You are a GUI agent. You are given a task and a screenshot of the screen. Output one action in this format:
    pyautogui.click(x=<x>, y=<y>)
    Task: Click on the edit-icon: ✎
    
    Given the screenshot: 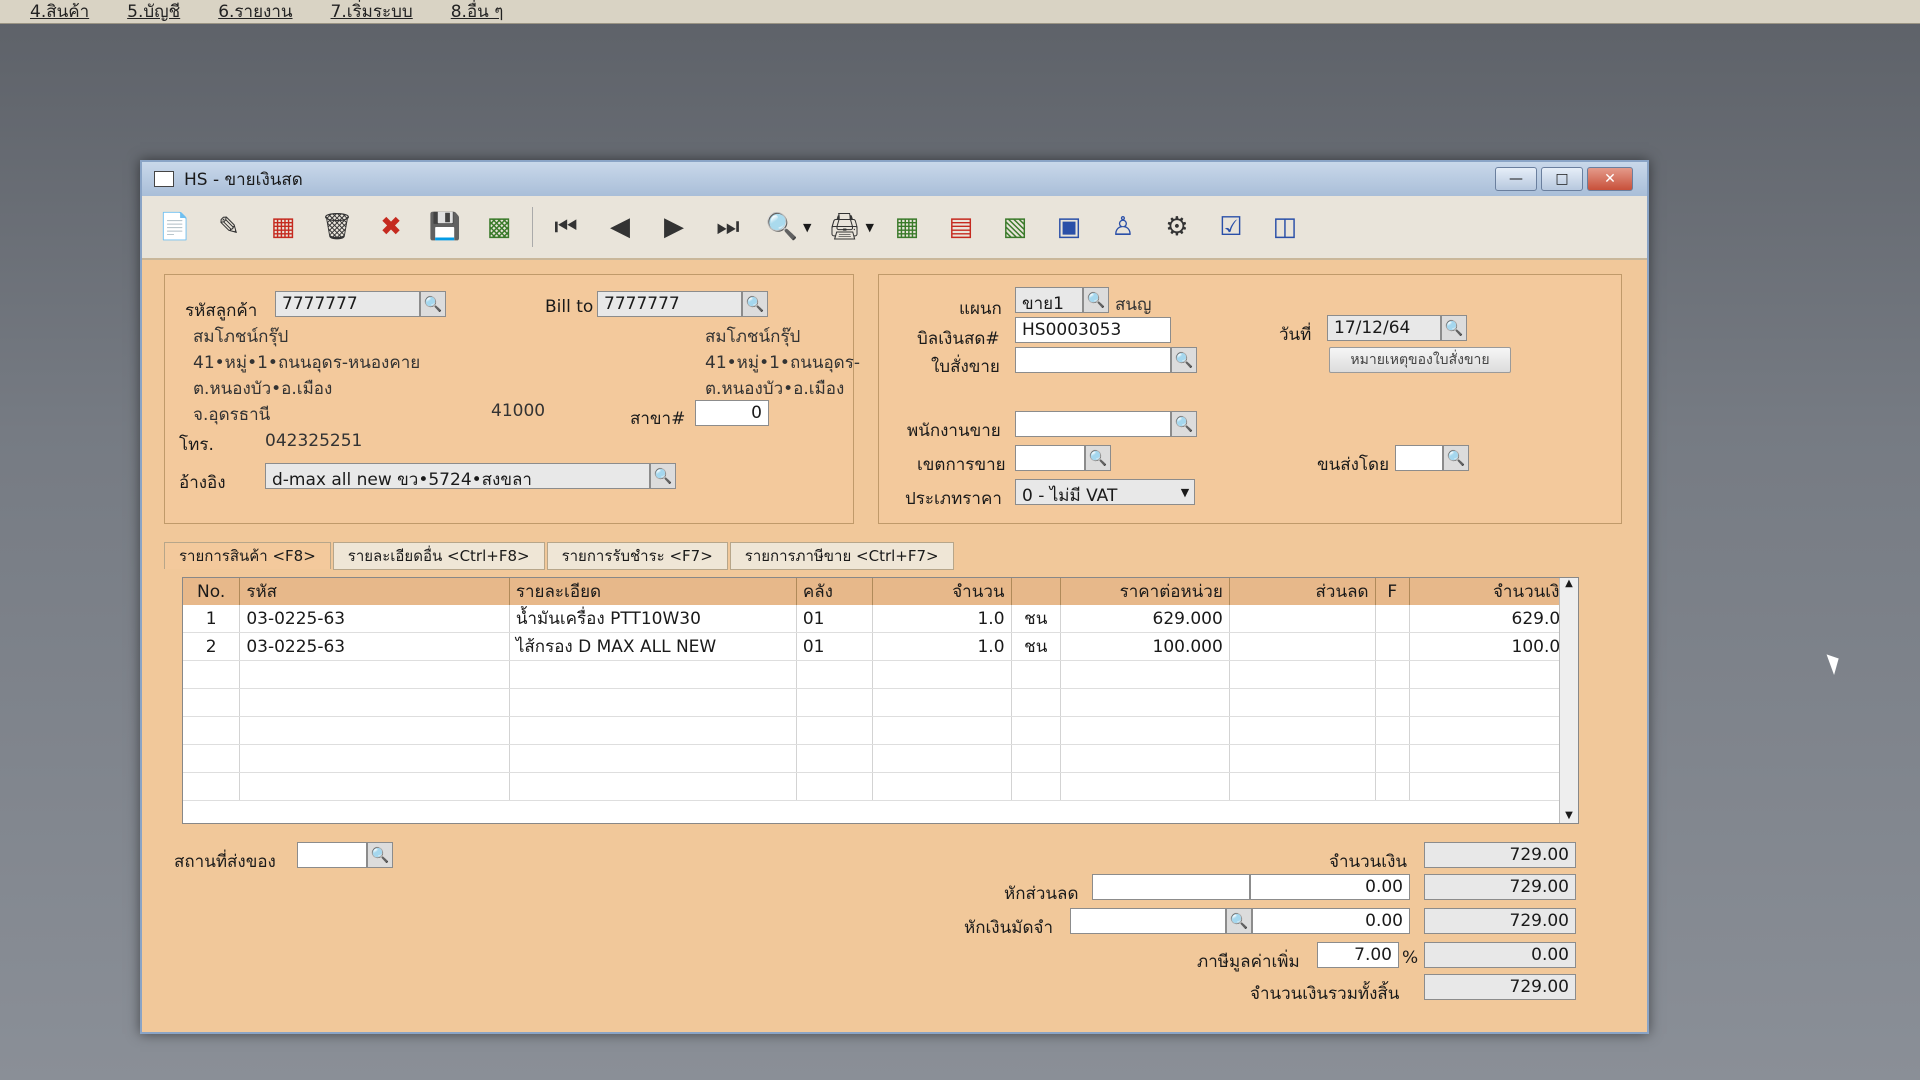 What is the action you would take?
    pyautogui.click(x=229, y=227)
    